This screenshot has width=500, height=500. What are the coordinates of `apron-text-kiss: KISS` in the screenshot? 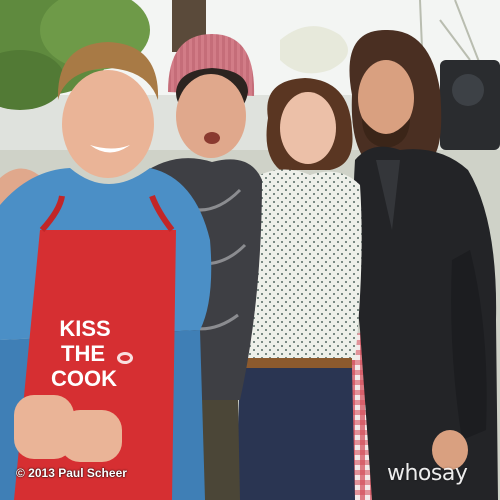 It's located at (84, 328).